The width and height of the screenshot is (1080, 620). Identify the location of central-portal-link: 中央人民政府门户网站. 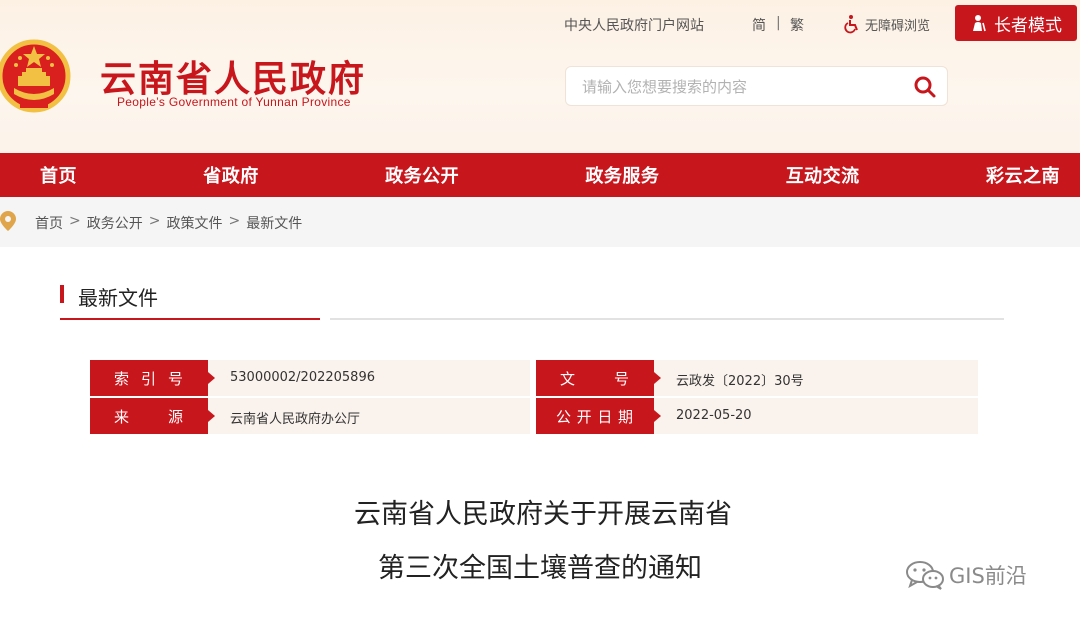
(634, 25).